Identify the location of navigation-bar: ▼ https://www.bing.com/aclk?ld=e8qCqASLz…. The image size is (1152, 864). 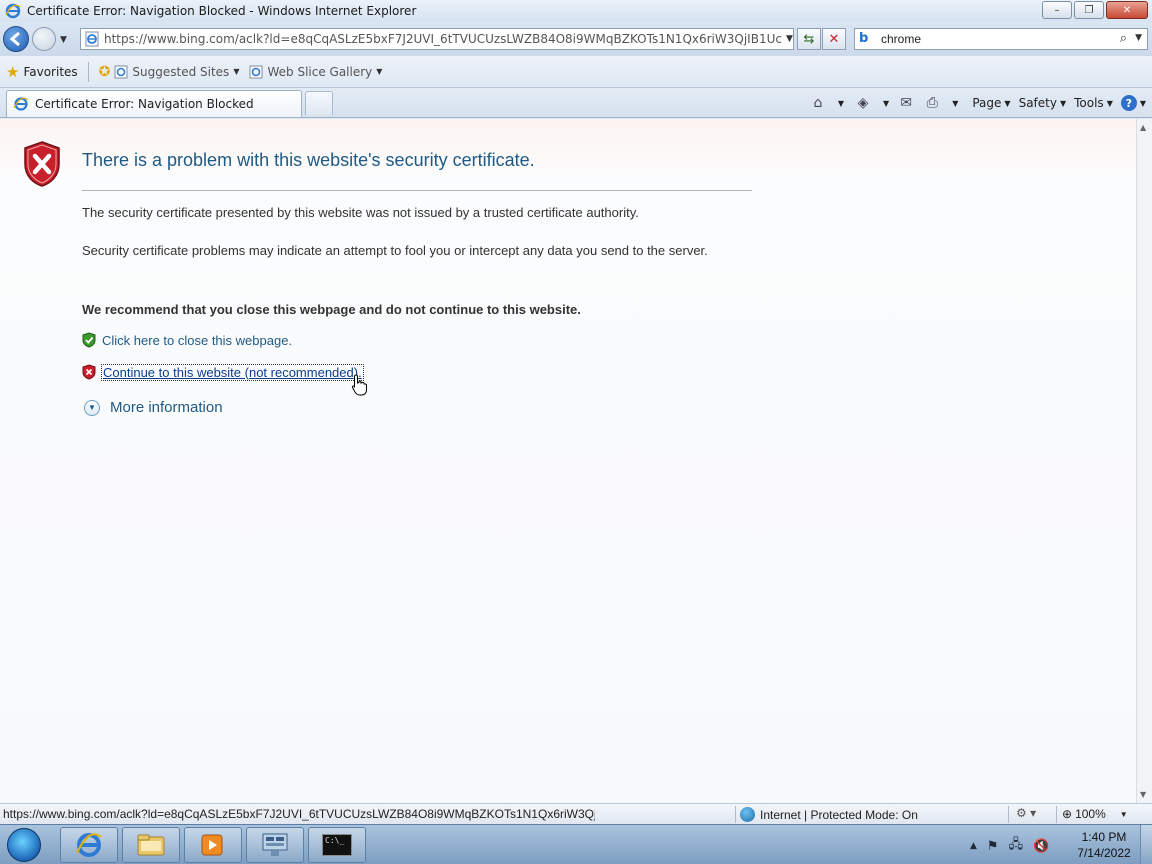
(576, 39).